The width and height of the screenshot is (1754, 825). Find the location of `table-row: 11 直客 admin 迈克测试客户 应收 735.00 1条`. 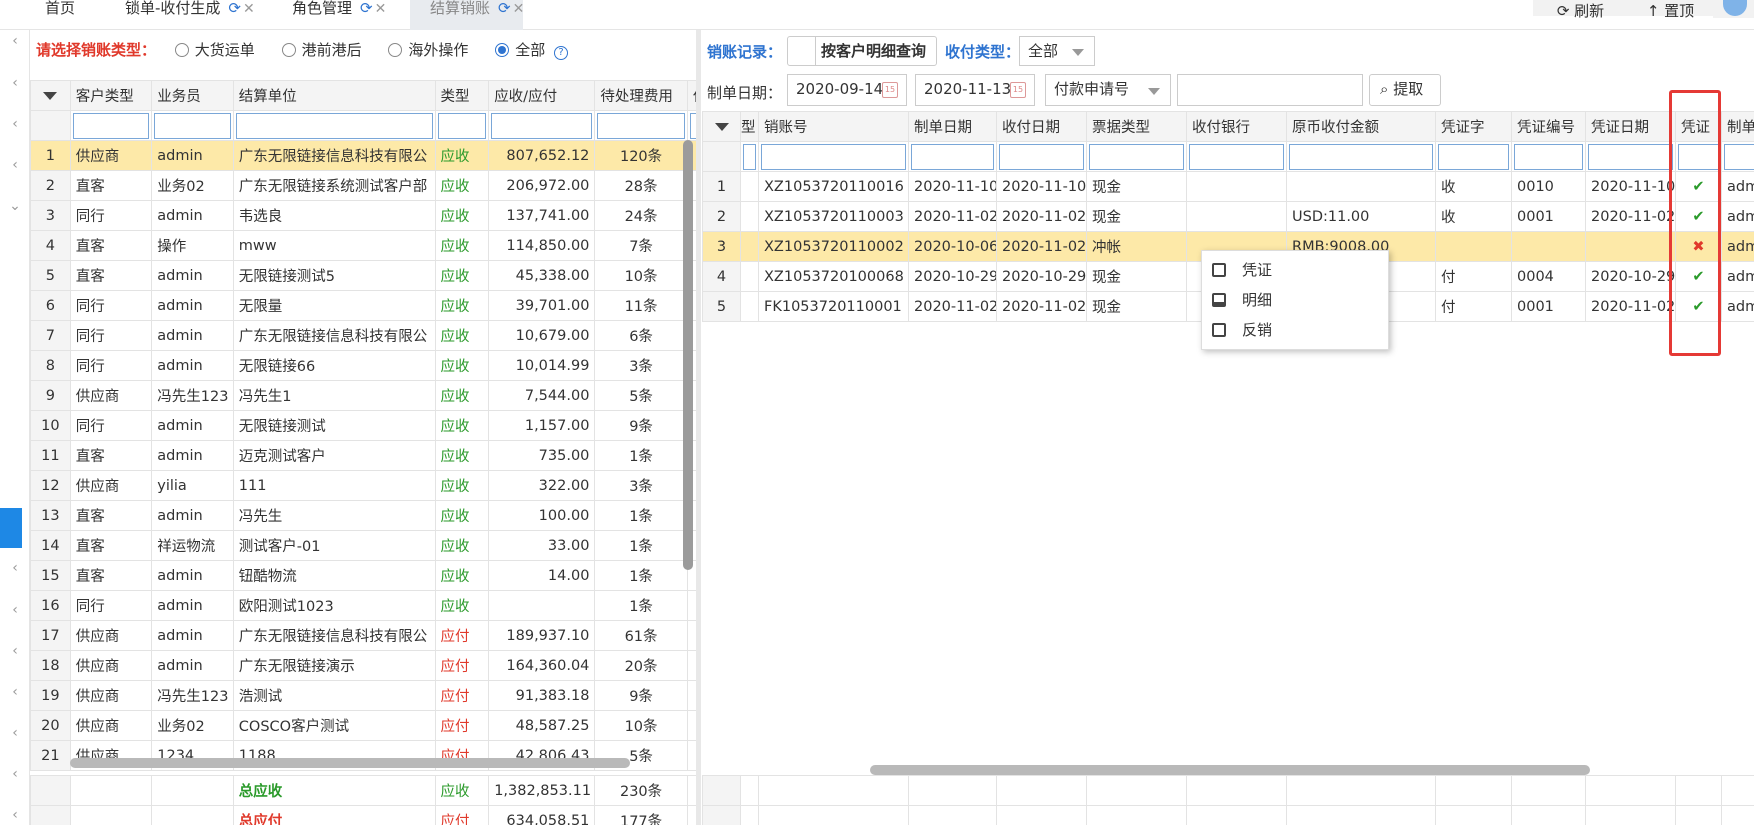

table-row: 11 直客 admin 迈克测试客户 应收 735.00 1条 is located at coordinates (365, 455).